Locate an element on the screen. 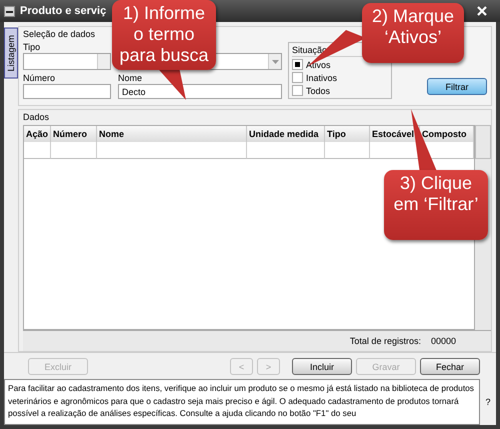  section-title: Dados is located at coordinates (36, 117).